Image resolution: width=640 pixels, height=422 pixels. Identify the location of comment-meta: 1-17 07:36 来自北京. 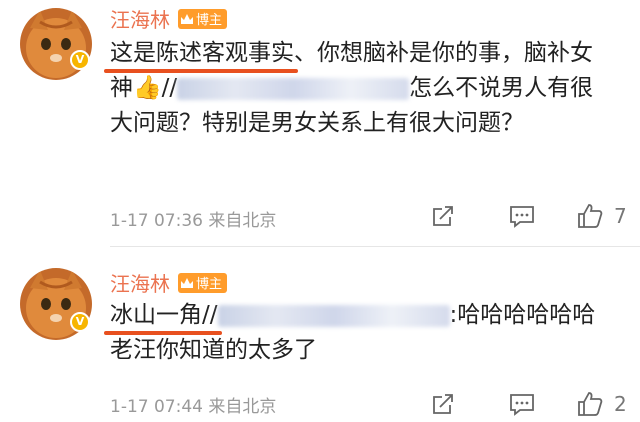
(193, 221).